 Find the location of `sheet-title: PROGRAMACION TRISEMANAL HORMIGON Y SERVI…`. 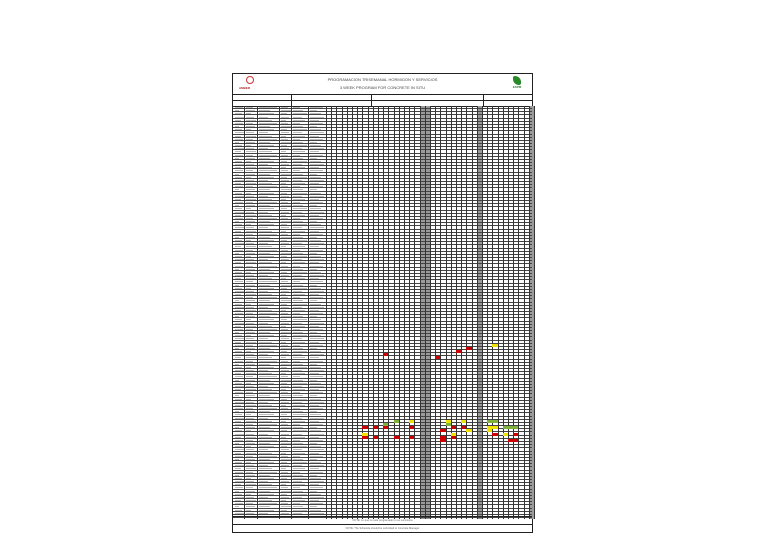

sheet-title: PROGRAMACION TRISEMANAL HORMIGON Y SERVI… is located at coordinates (382, 79).